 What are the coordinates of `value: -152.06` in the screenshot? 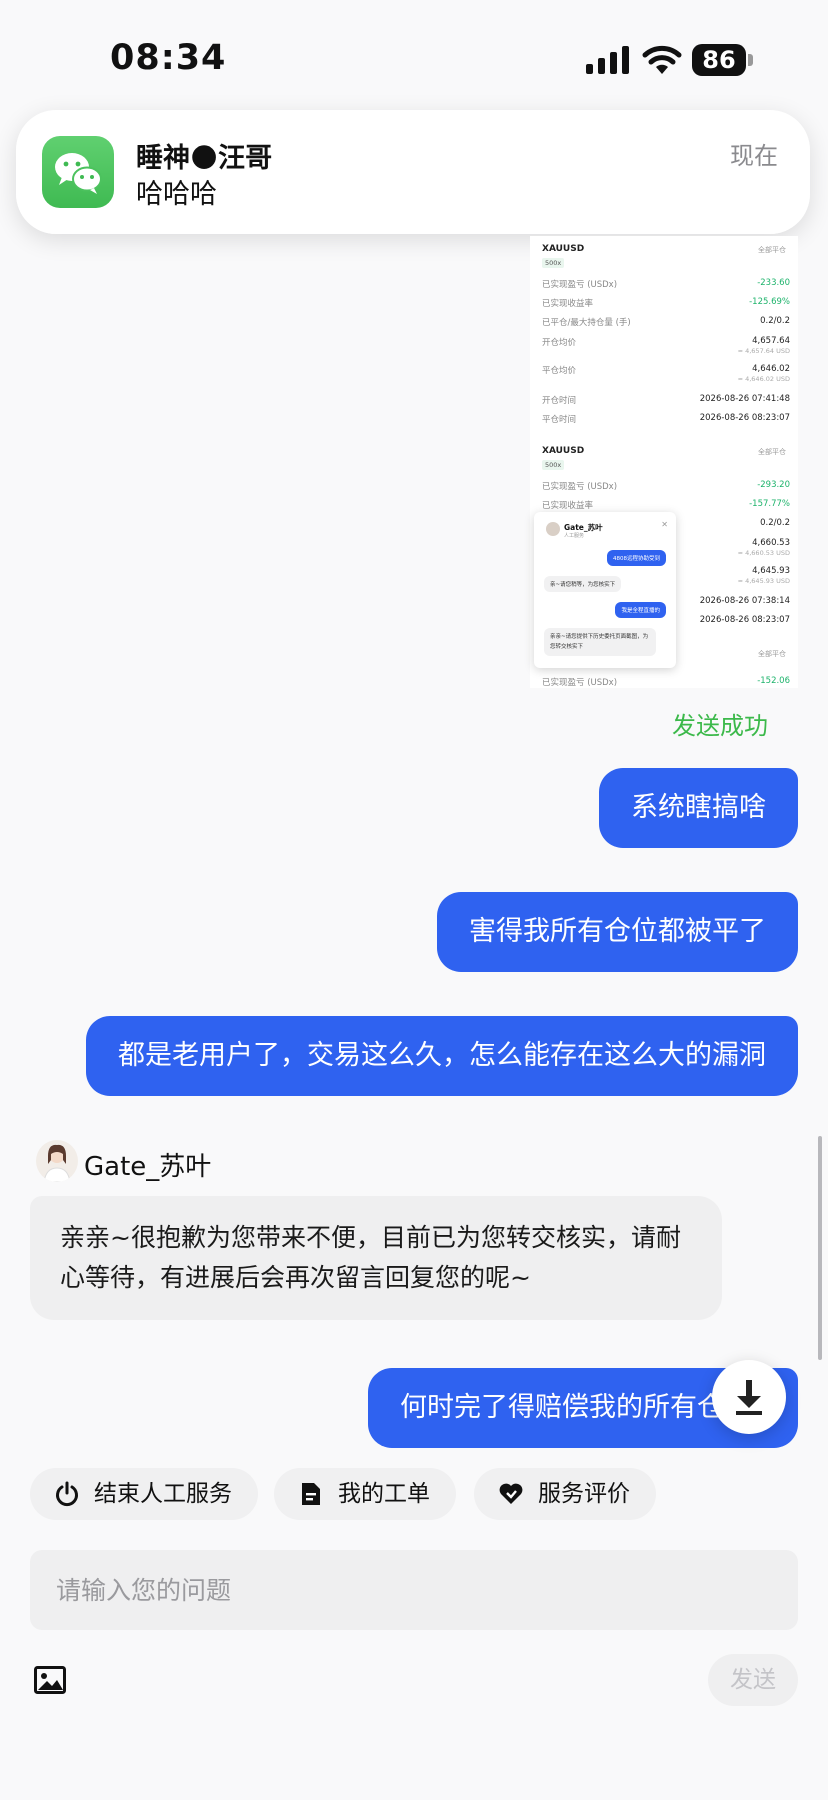 It's located at (773, 681).